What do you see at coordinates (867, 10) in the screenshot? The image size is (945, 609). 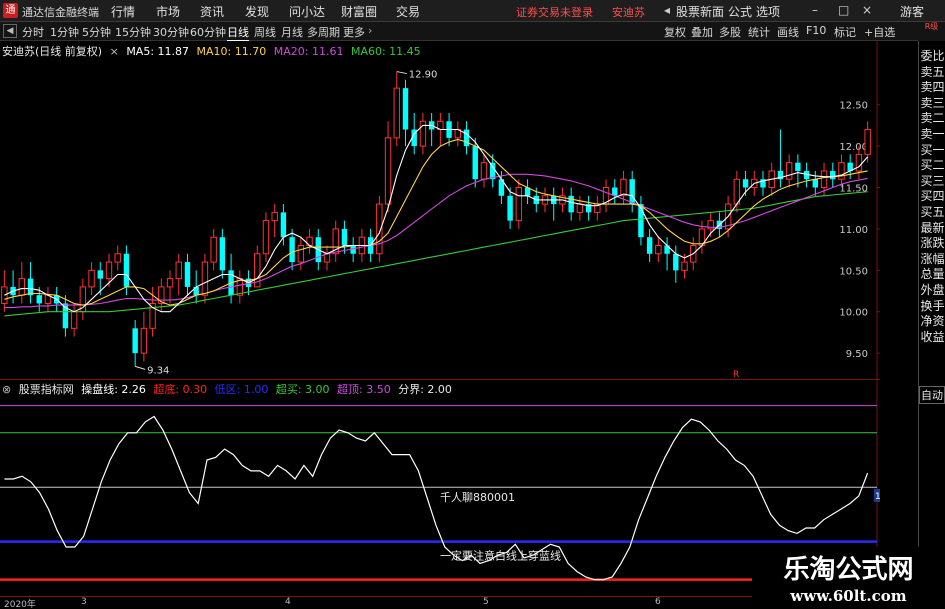 I see `close-icon: ×` at bounding box center [867, 10].